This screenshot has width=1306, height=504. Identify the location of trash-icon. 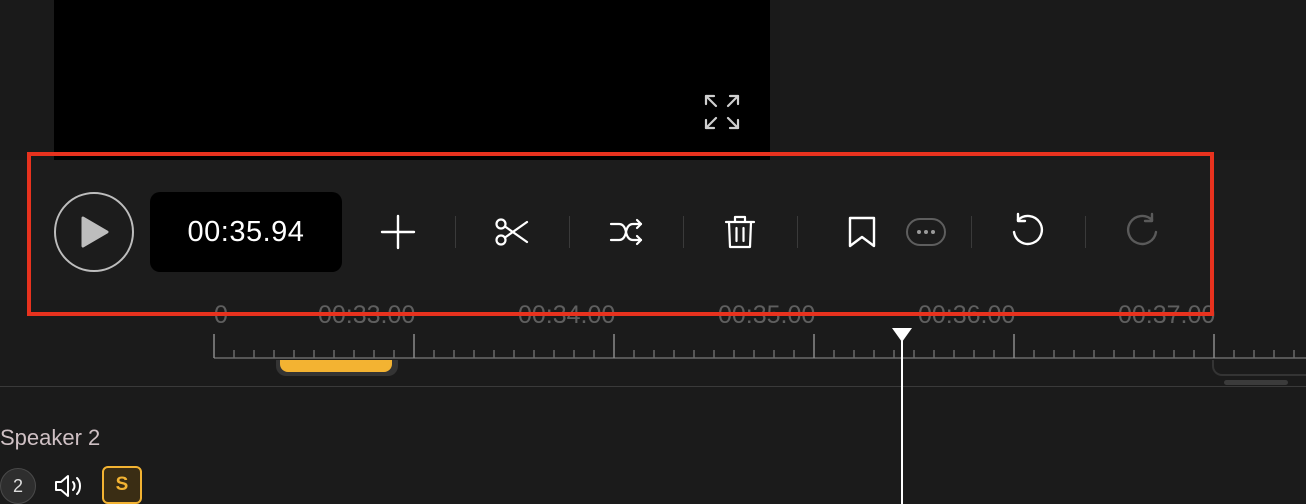
(740, 232).